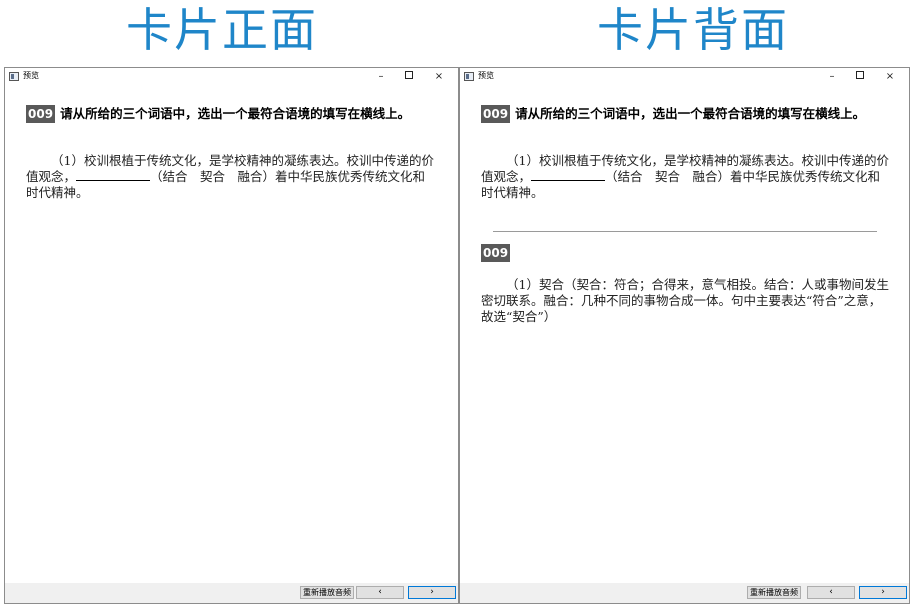 The height and width of the screenshot is (606, 914). I want to click on answer-number-badge: 009, so click(496, 253).